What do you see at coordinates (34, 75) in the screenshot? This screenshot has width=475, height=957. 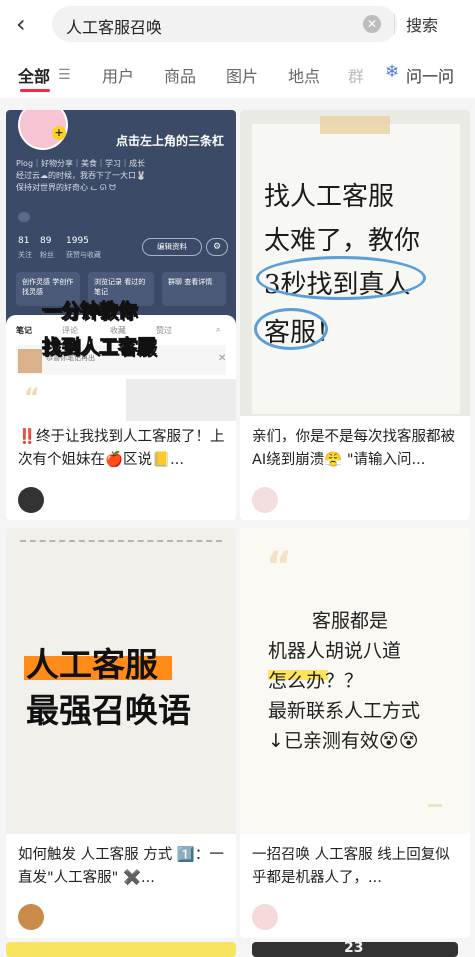 I see `tab-all: 全部` at bounding box center [34, 75].